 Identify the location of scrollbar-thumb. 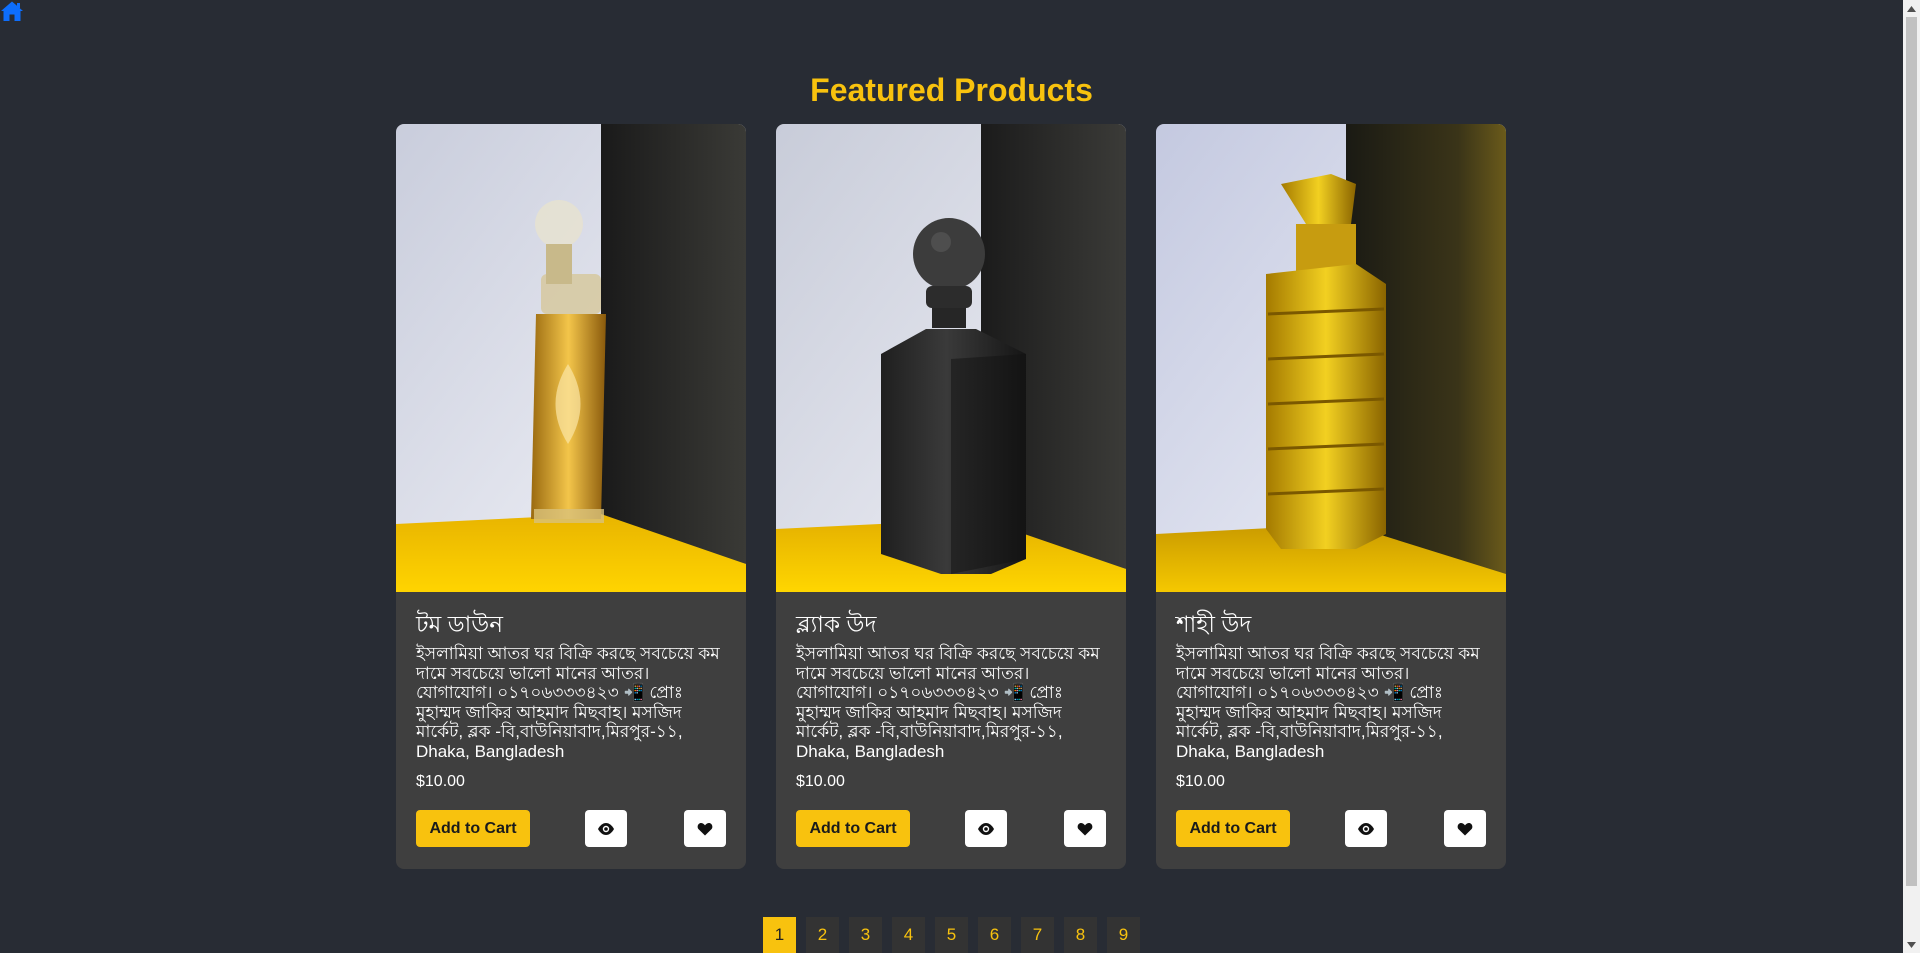
(1911, 451).